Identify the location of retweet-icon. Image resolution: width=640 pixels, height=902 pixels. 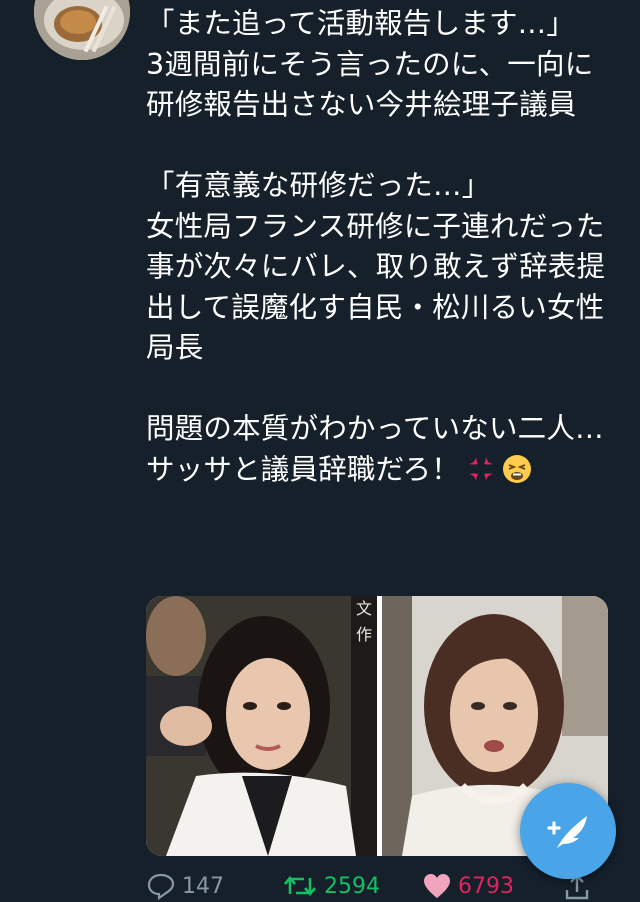
(300, 886).